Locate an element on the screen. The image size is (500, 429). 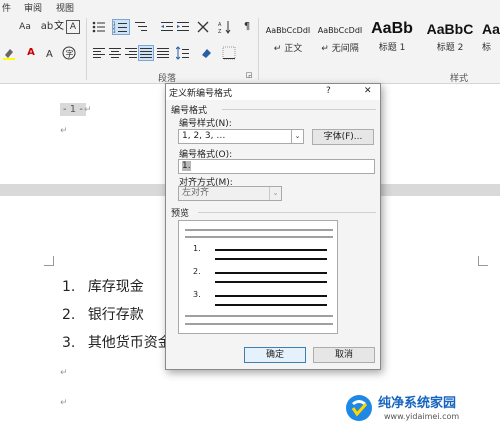
style-sample: AaB is located at coordinates (491, 29).